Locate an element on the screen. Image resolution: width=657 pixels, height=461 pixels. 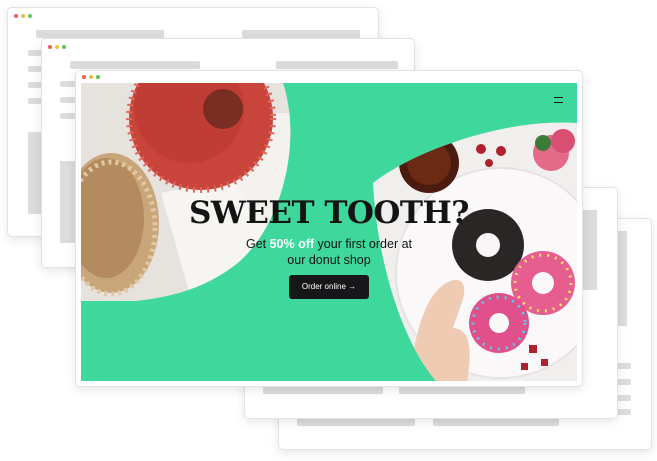
discount-highlight: 50% off is located at coordinates (292, 244).